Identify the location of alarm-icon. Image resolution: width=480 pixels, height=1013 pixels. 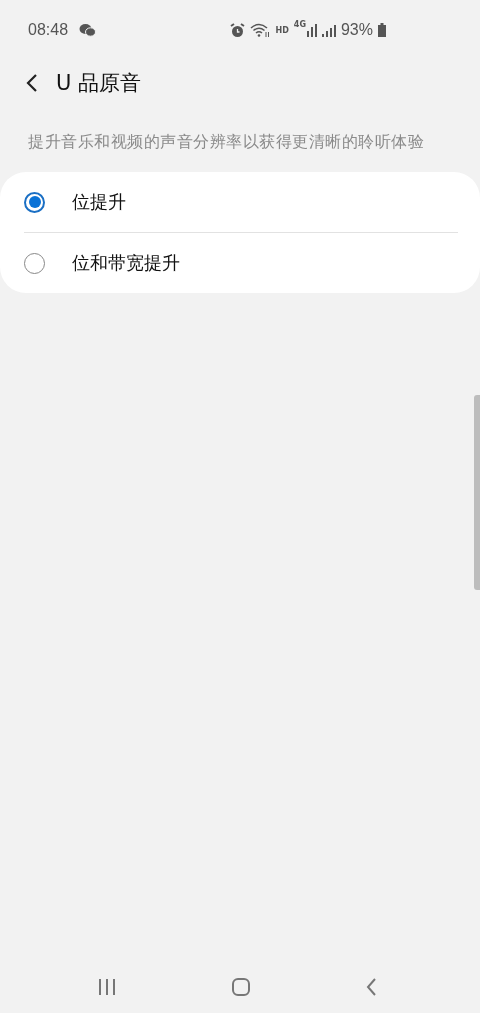
(238, 30).